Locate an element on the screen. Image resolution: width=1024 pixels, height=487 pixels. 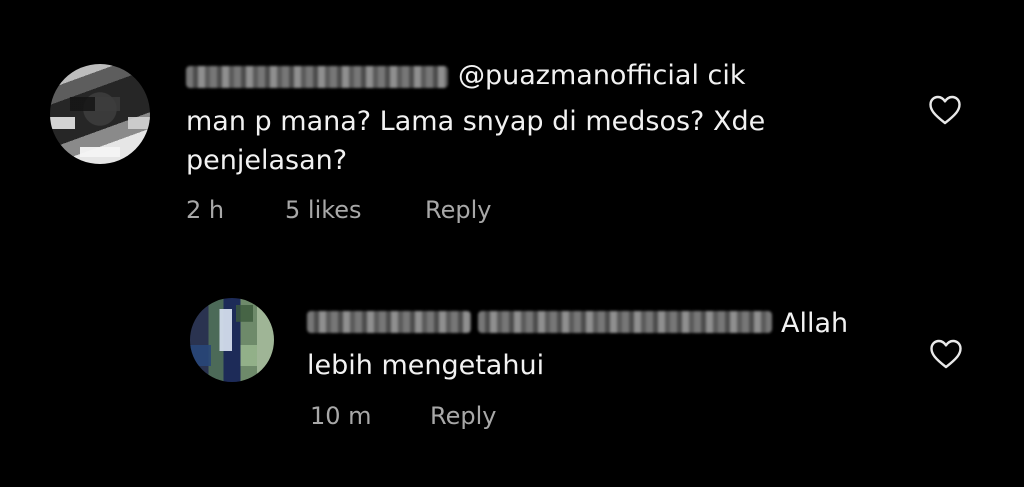
comment-text-line: penjelasan? is located at coordinates (267, 160).